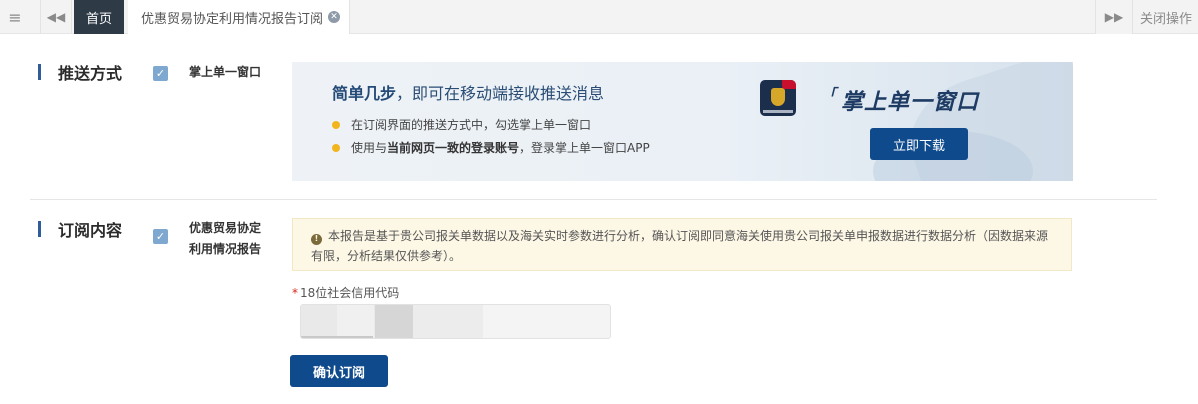  Describe the element at coordinates (15, 17) in the screenshot. I see `menu-icon: ≡` at that location.